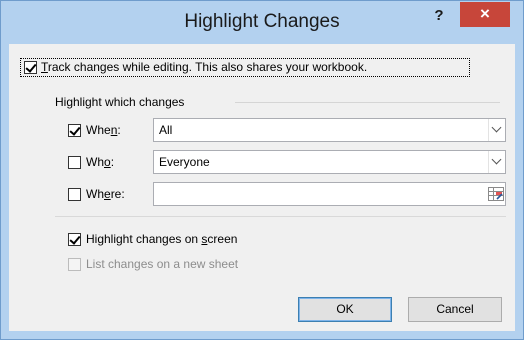  What do you see at coordinates (262, 22) in the screenshot?
I see `title-bar: Highlight Changes ? ×` at bounding box center [262, 22].